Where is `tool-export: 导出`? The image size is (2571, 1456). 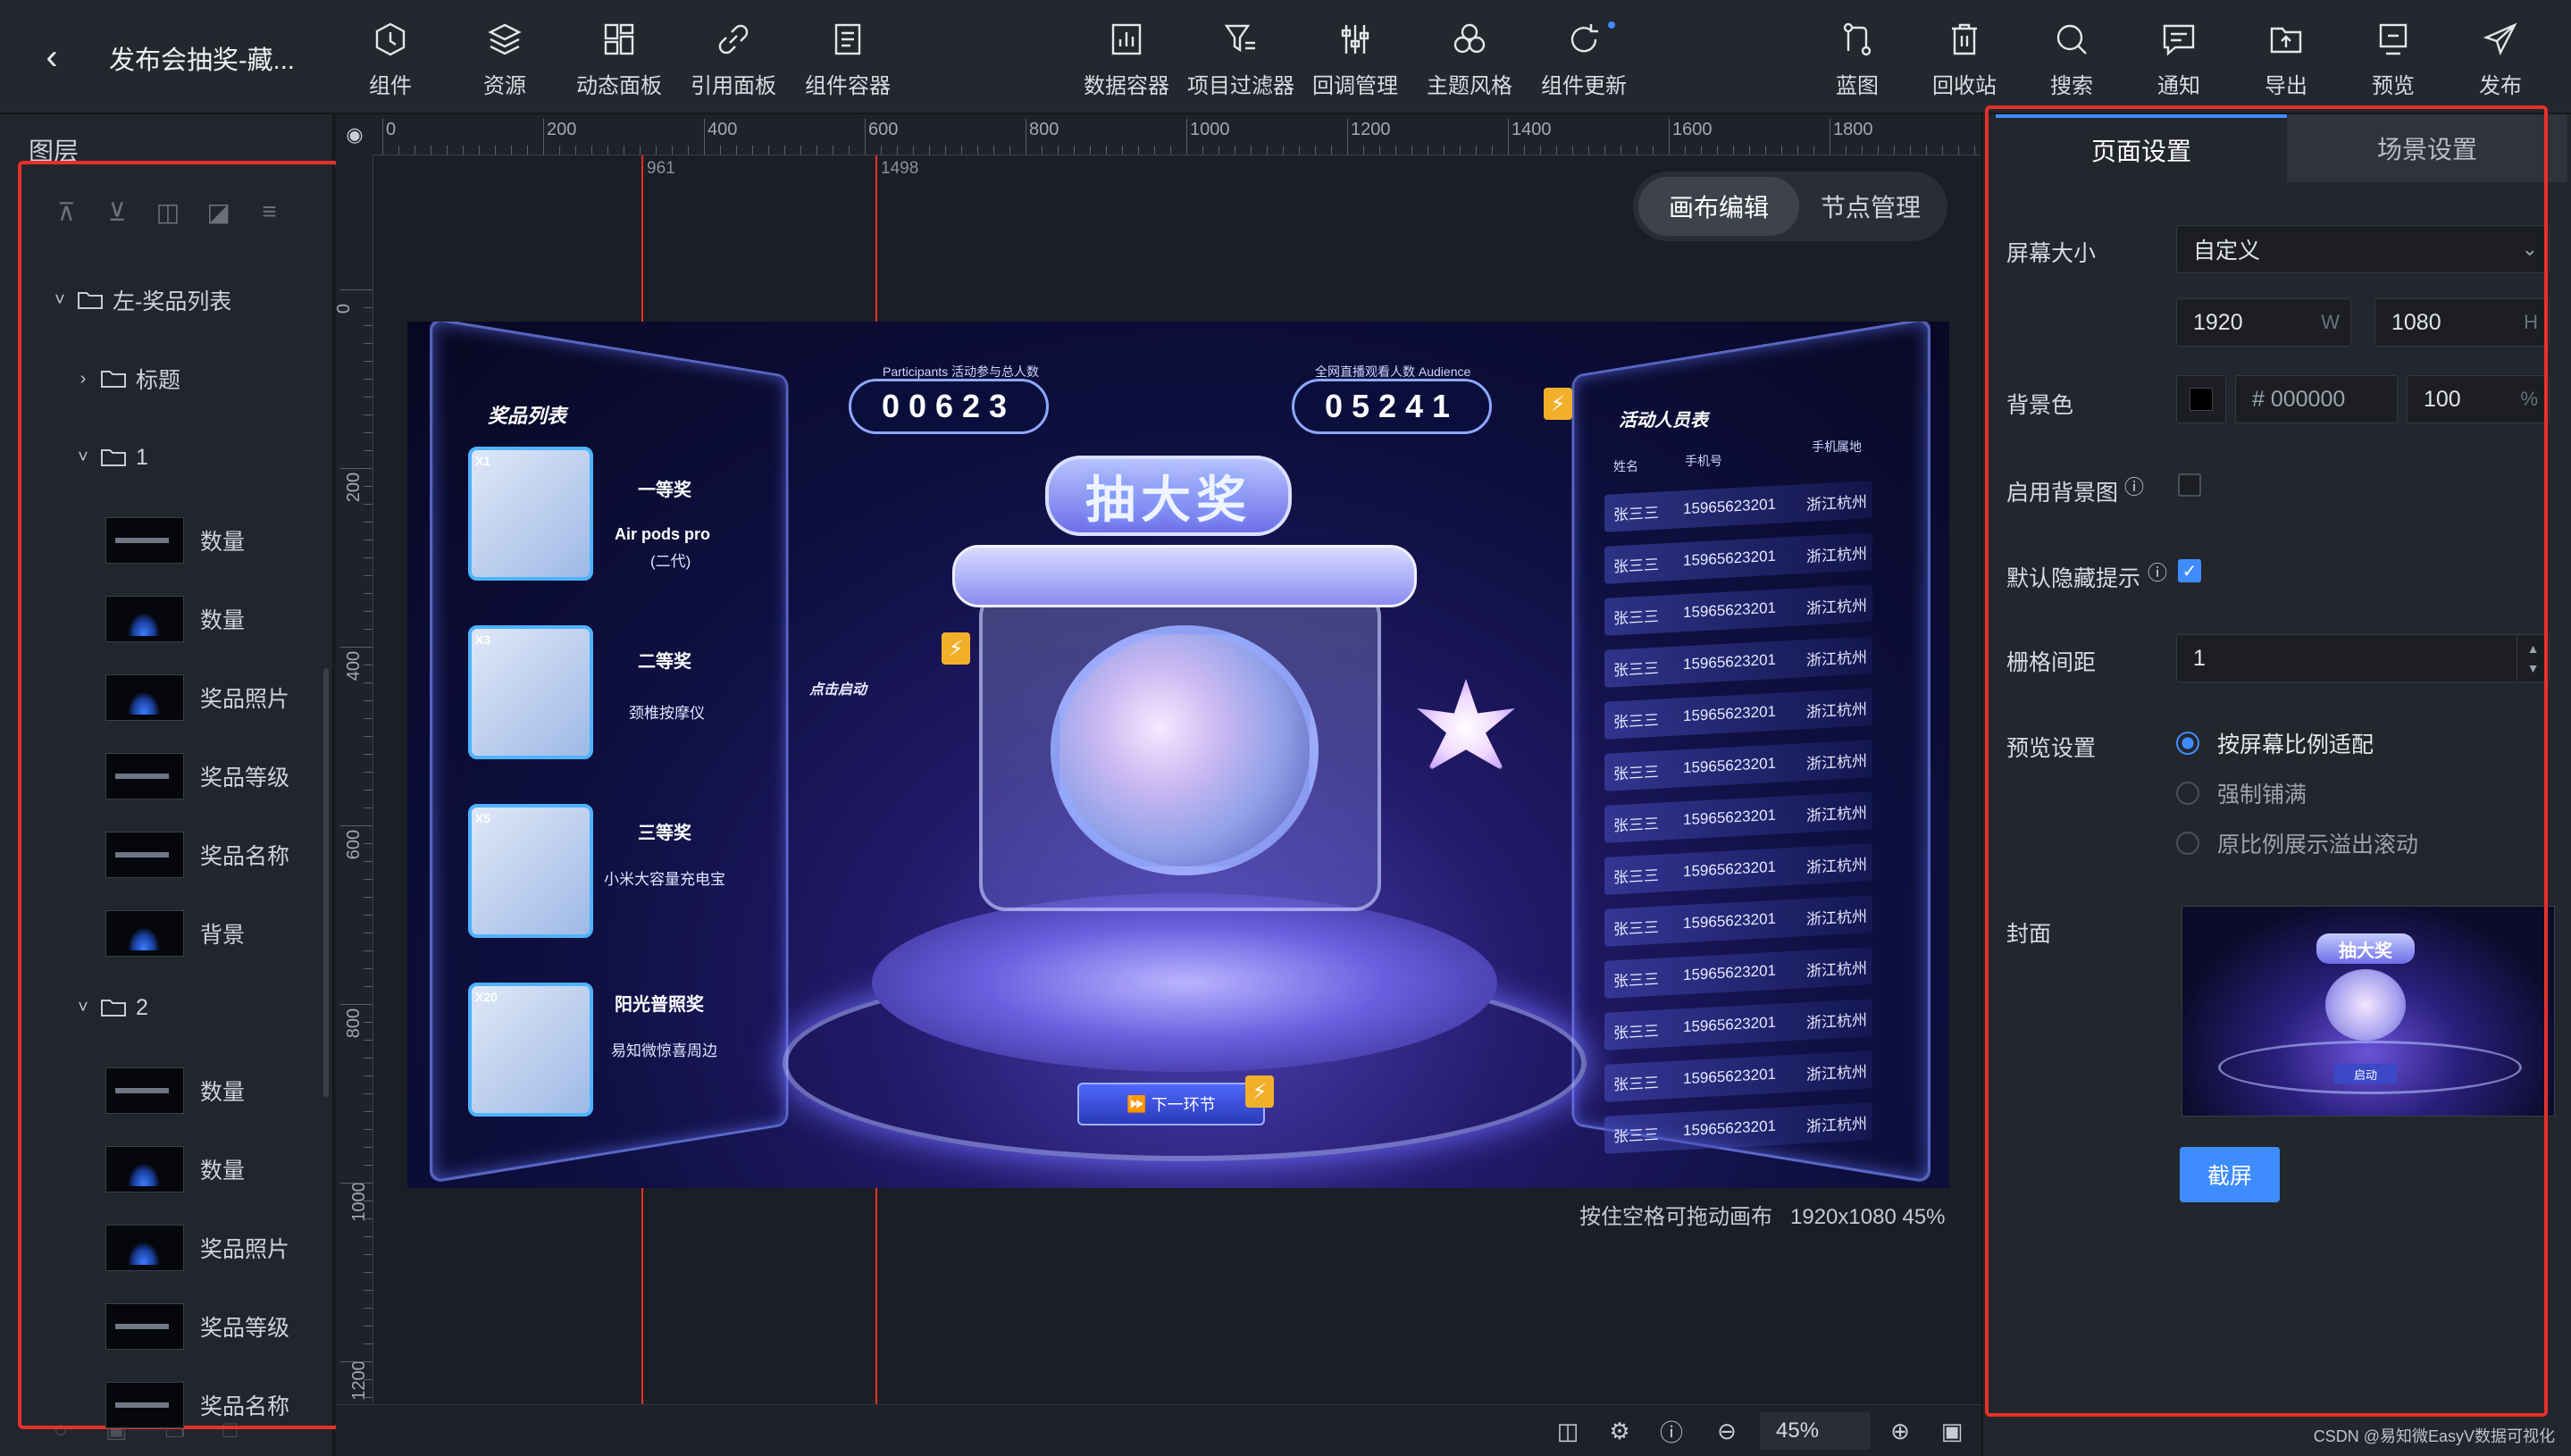
tool-export: 导出 is located at coordinates (2286, 57).